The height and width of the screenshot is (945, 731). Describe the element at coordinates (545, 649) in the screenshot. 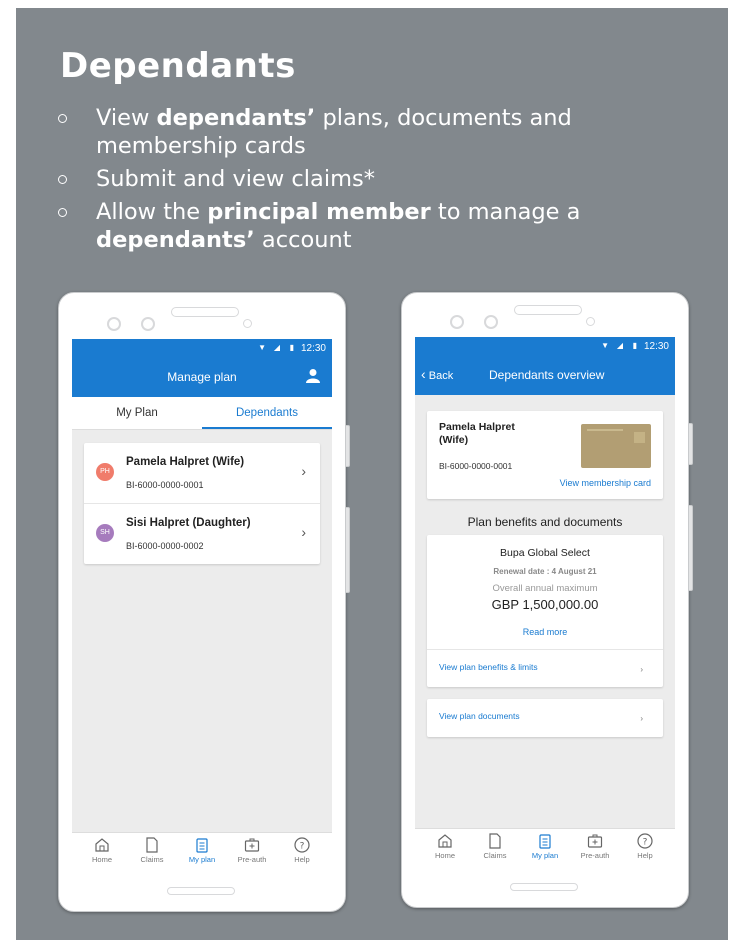

I see `divider` at that location.